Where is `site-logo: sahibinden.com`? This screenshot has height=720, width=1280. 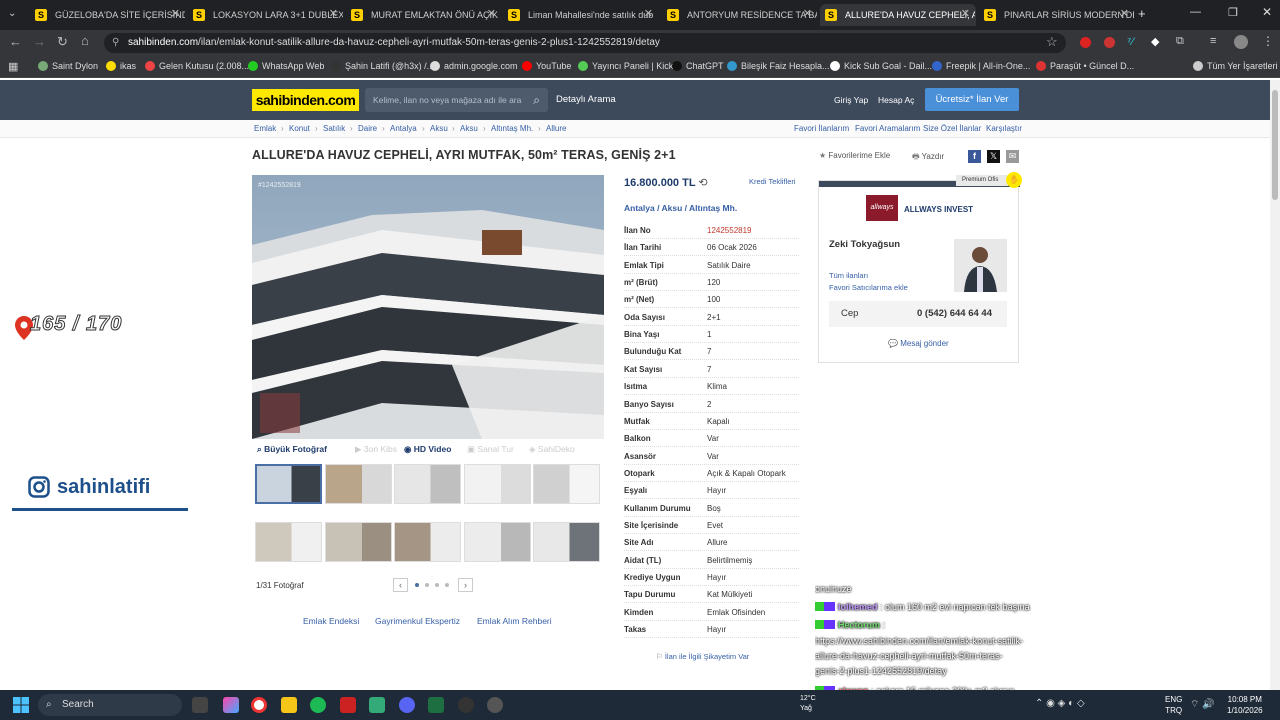 site-logo: sahibinden.com is located at coordinates (305, 100).